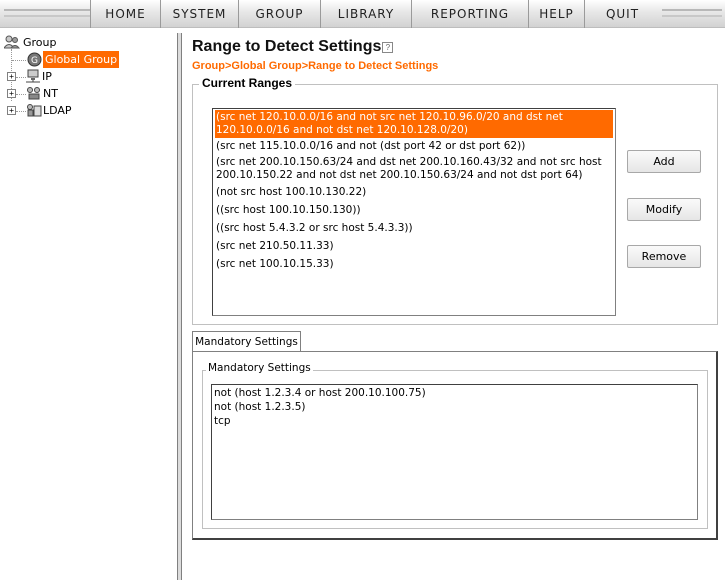  I want to click on global-group-icon: G, so click(34, 59).